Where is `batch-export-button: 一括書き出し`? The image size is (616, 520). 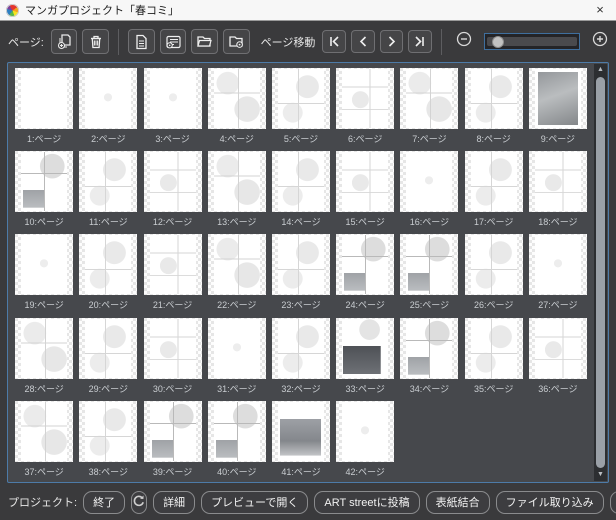
batch-export-button: 一括書き出し is located at coordinates (612, 502).